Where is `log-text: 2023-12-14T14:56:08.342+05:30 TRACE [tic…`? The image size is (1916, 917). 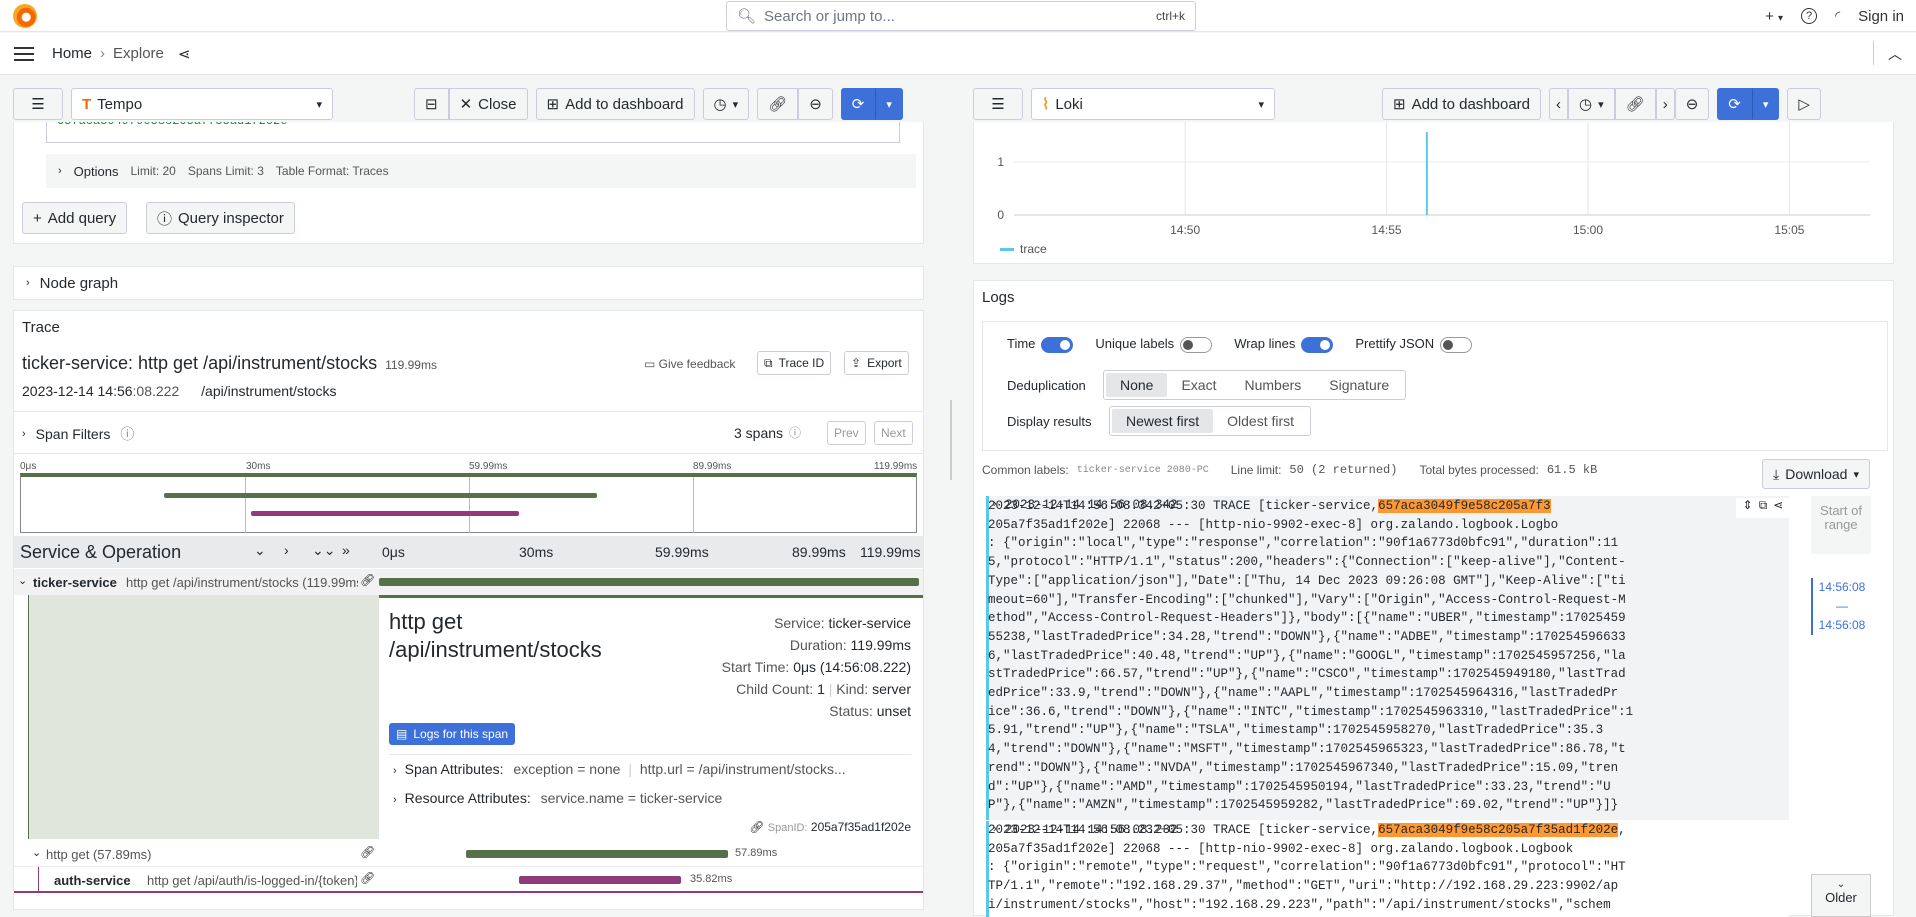 log-text: 2023-12-14T14:56:08.342+05:30 TRACE [tic… is located at coordinates (1183, 506).